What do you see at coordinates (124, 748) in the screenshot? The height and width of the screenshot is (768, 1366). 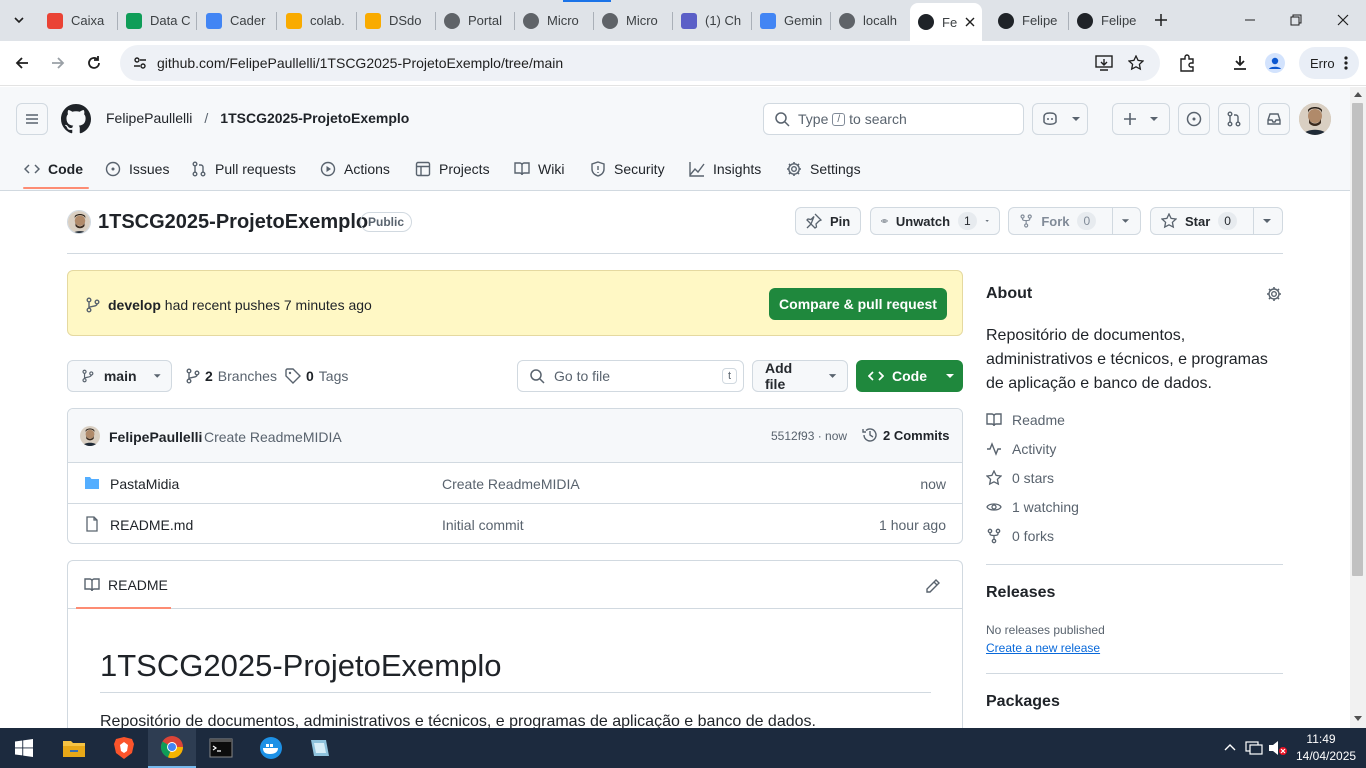 I see `brave-browser-icon` at bounding box center [124, 748].